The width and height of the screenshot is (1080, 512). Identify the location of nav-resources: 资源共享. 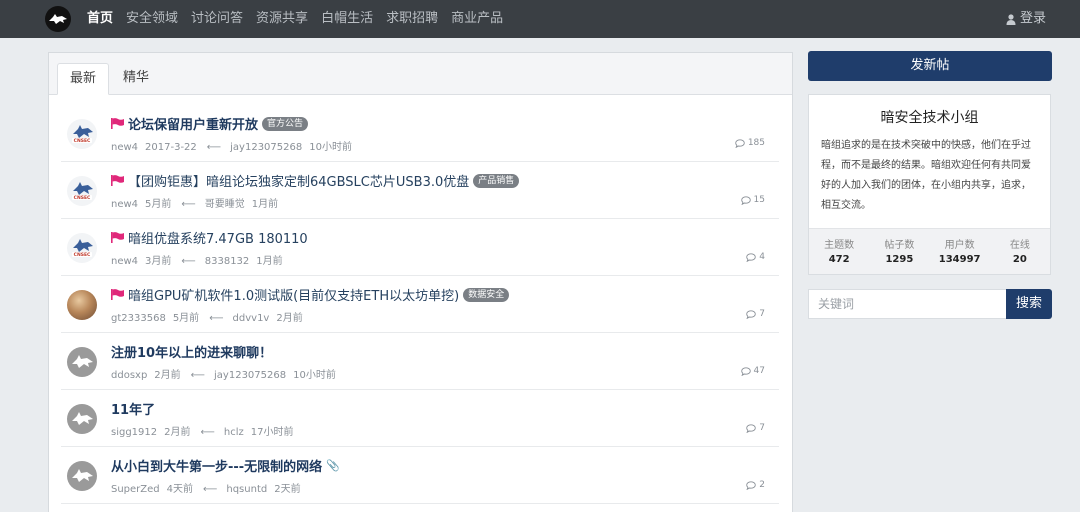
(282, 19).